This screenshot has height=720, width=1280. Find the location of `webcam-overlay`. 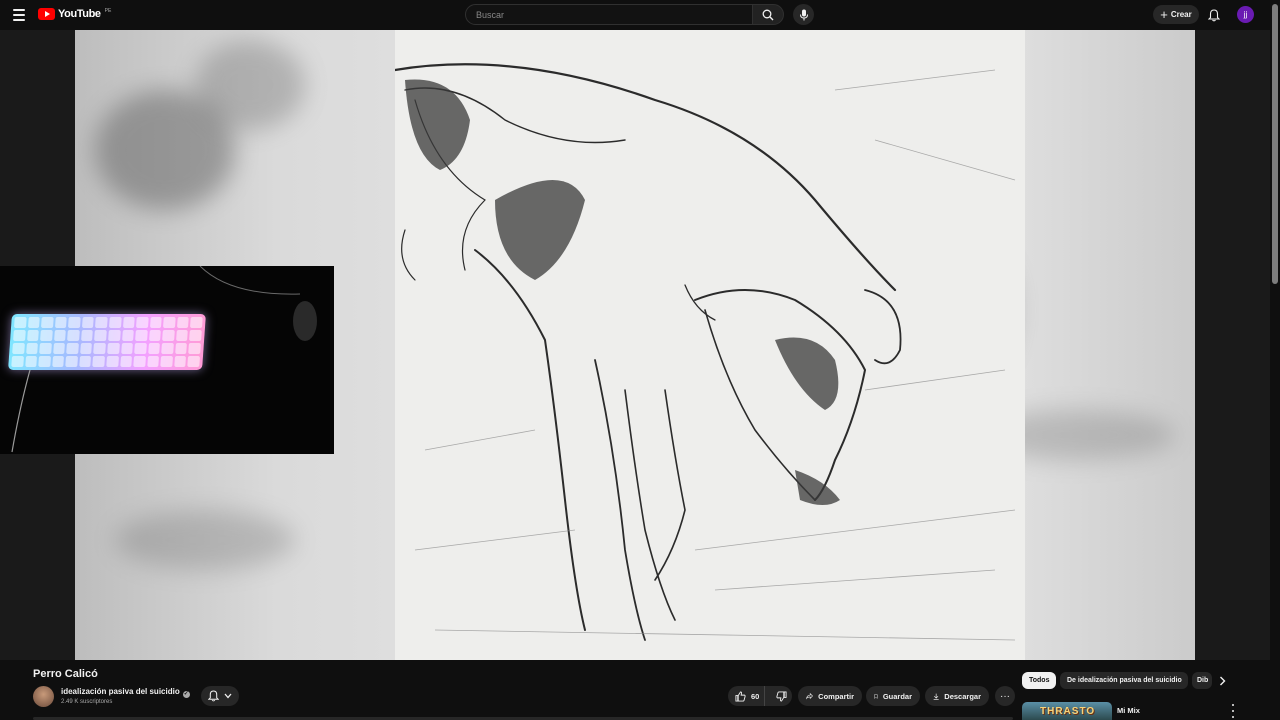

webcam-overlay is located at coordinates (167, 360).